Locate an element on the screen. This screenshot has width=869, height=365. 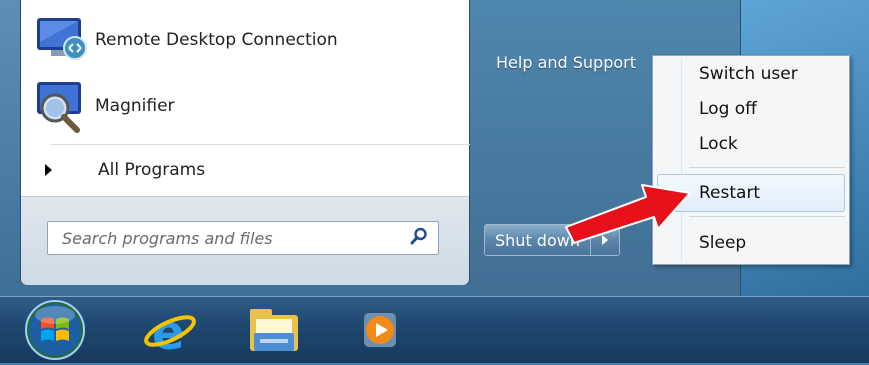
search-icon is located at coordinates (419, 238).